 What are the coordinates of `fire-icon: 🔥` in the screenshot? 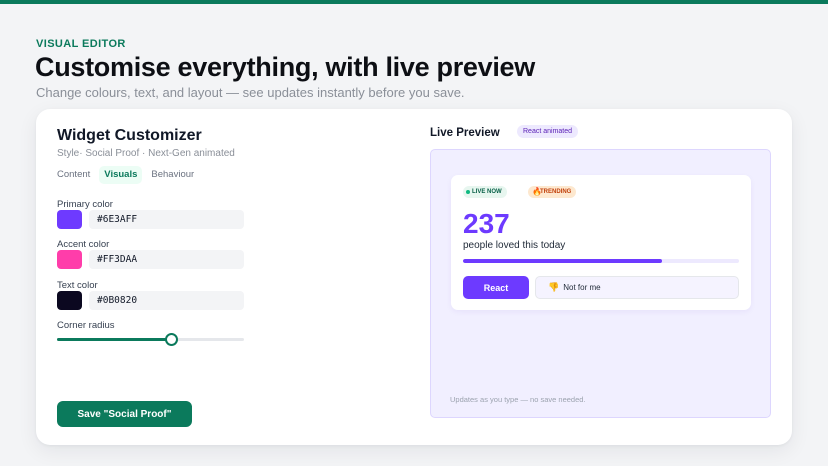 It's located at (537, 191).